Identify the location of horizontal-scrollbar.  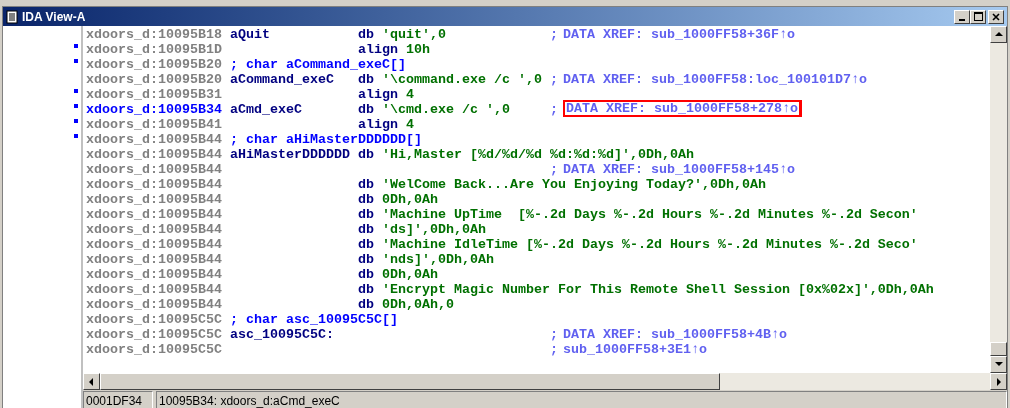
(545, 381).